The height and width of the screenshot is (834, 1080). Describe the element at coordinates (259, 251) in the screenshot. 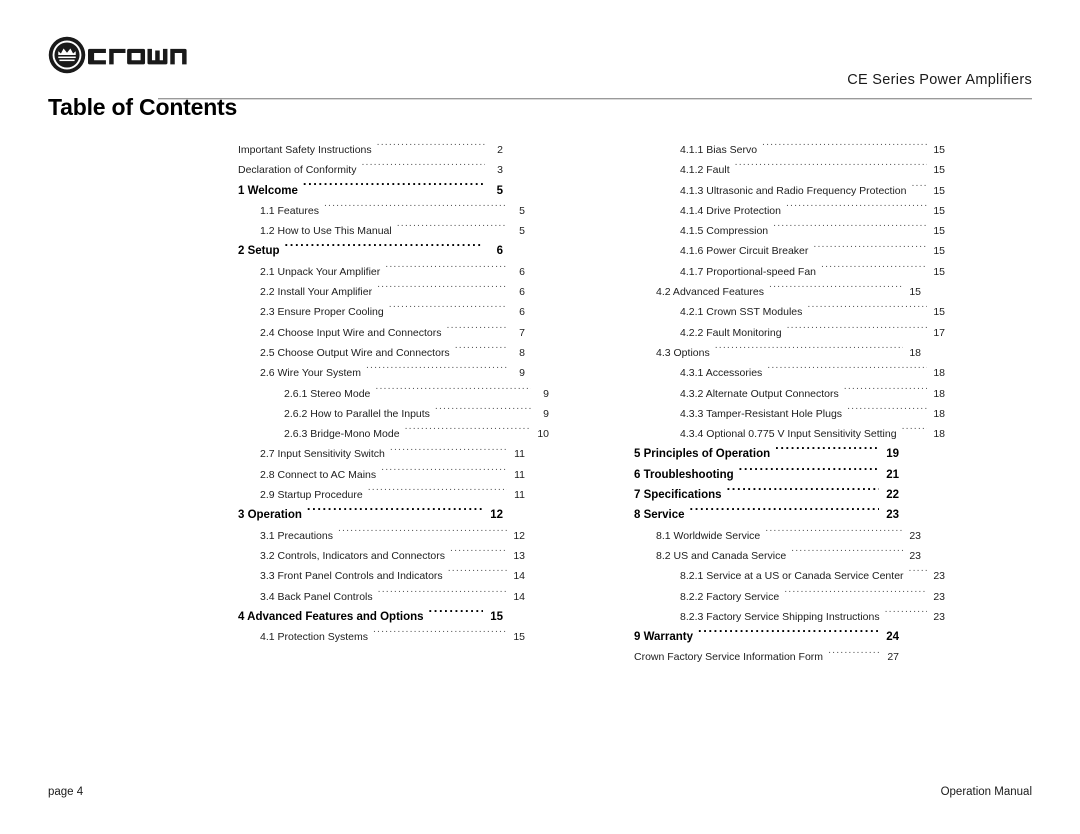

I see `toc-entry-label: 2 Setup` at that location.